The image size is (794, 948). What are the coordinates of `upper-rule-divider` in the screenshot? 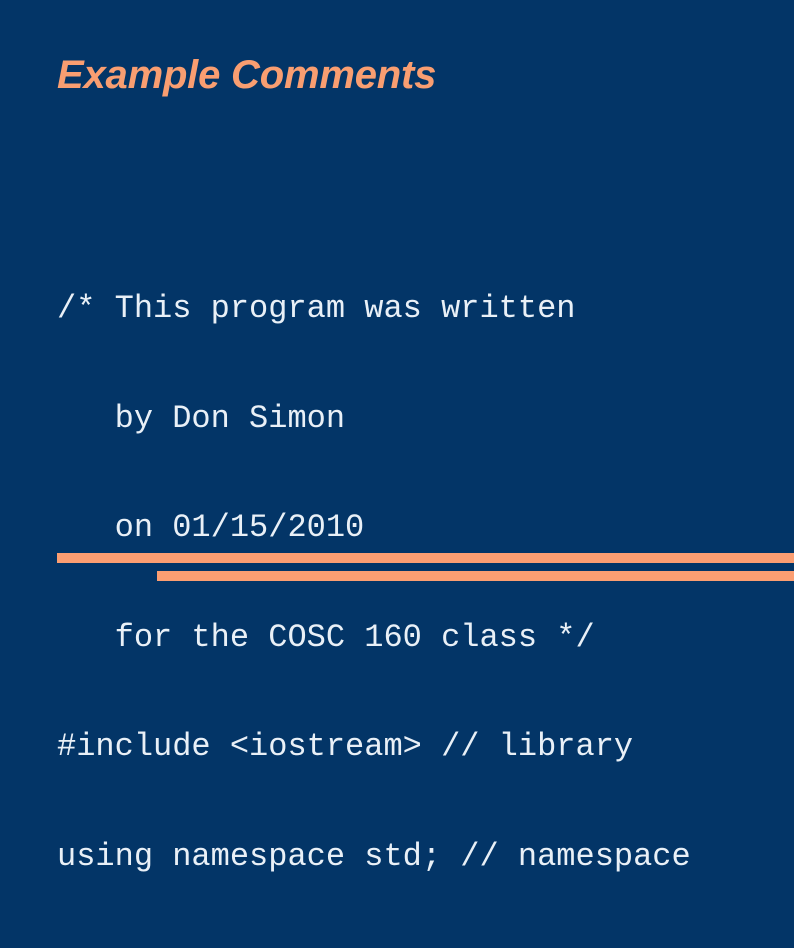 It's located at (425, 558).